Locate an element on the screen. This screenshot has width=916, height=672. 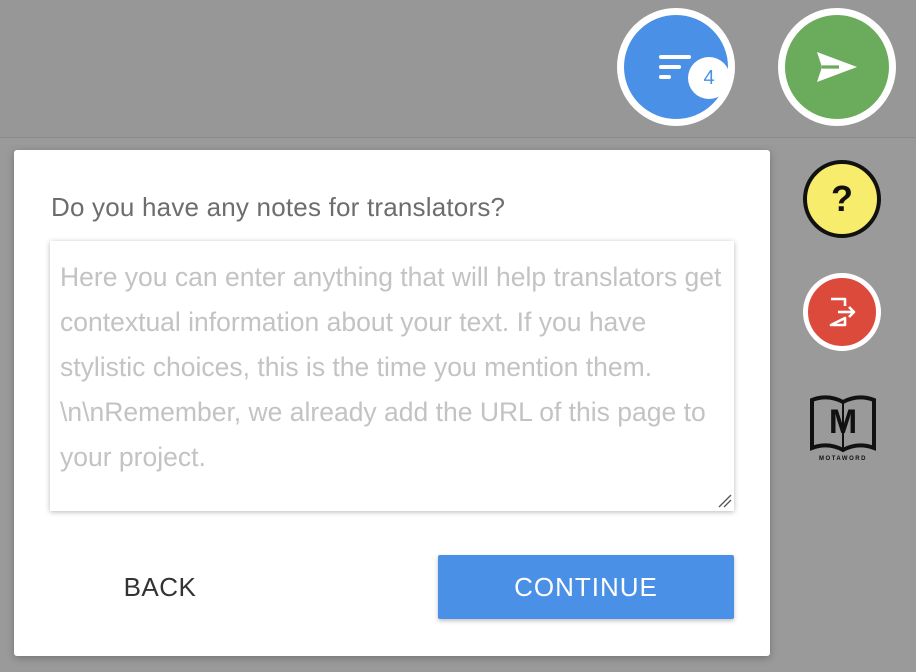
dialog-question: Do you have any notes for translators? is located at coordinates (278, 207).